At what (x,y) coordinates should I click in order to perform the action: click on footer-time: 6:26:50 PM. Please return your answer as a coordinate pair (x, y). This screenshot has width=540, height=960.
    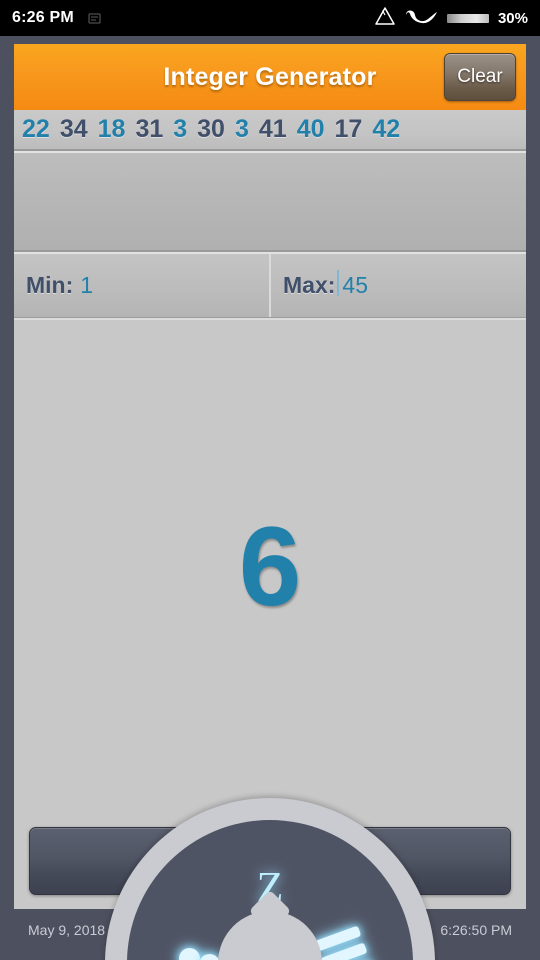
    Looking at the image, I should click on (476, 930).